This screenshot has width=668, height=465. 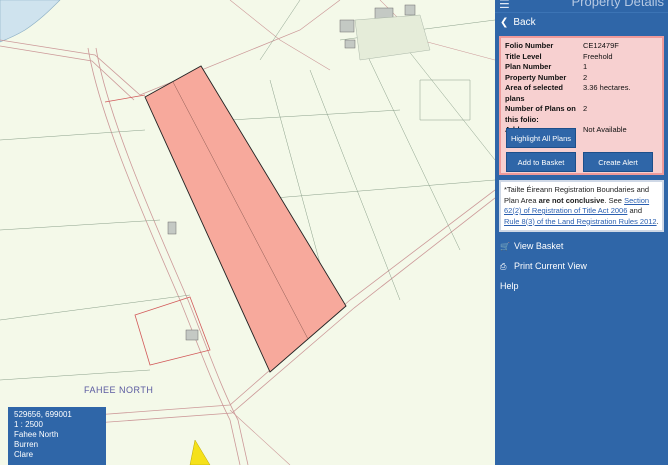 What do you see at coordinates (200, 452) in the screenshot?
I see `road-marker` at bounding box center [200, 452].